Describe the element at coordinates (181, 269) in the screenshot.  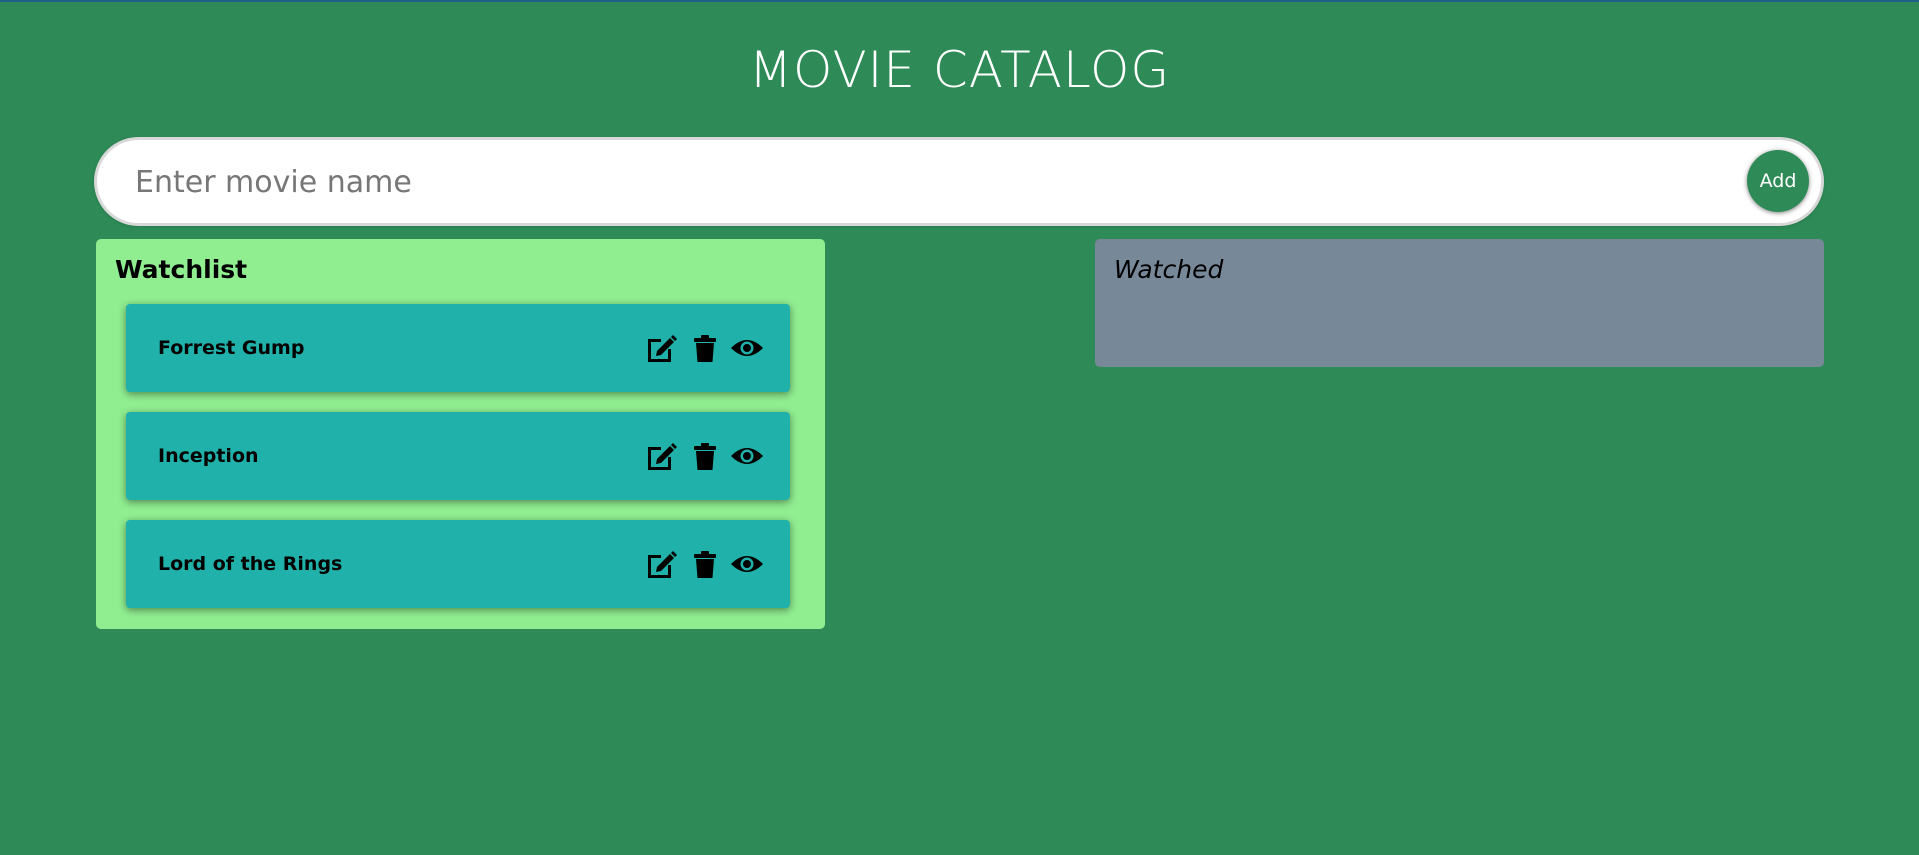
I see `watchlist-heading: Watchlist` at that location.